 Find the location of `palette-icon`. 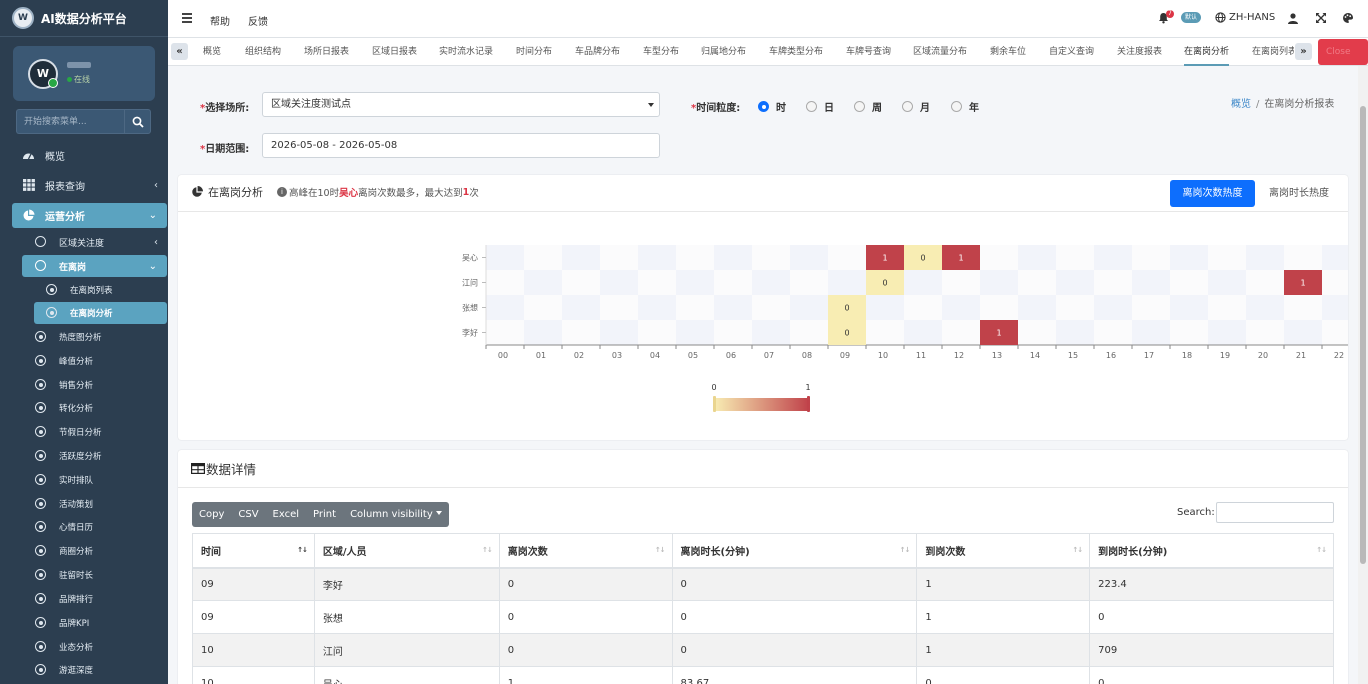

palette-icon is located at coordinates (1348, 19).